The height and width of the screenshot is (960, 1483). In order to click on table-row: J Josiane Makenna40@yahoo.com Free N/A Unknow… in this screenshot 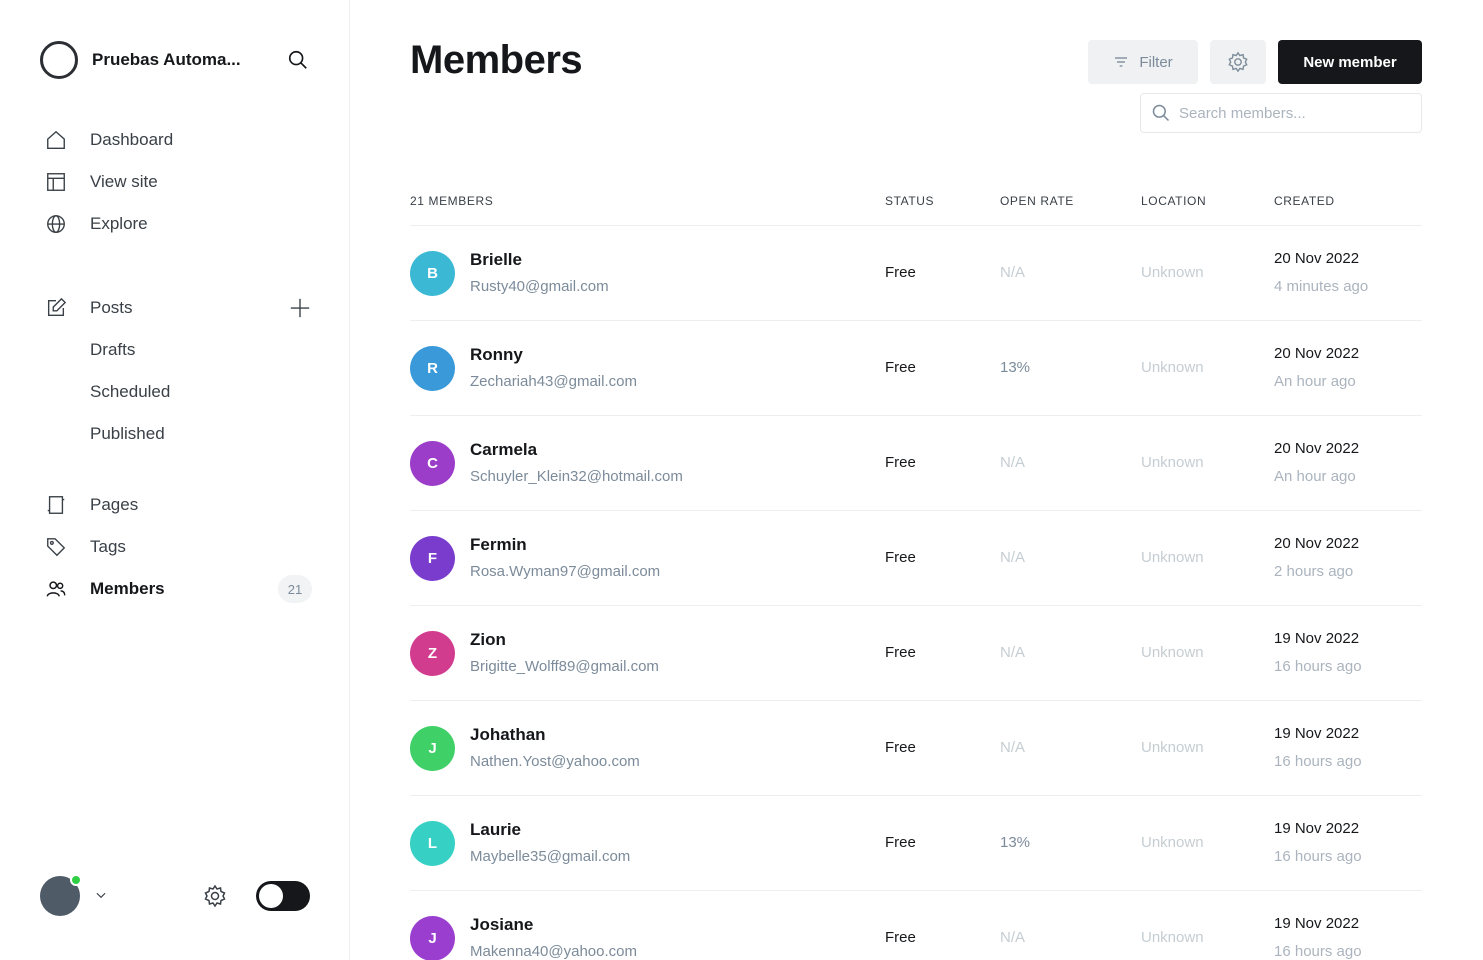, I will do `click(916, 925)`.